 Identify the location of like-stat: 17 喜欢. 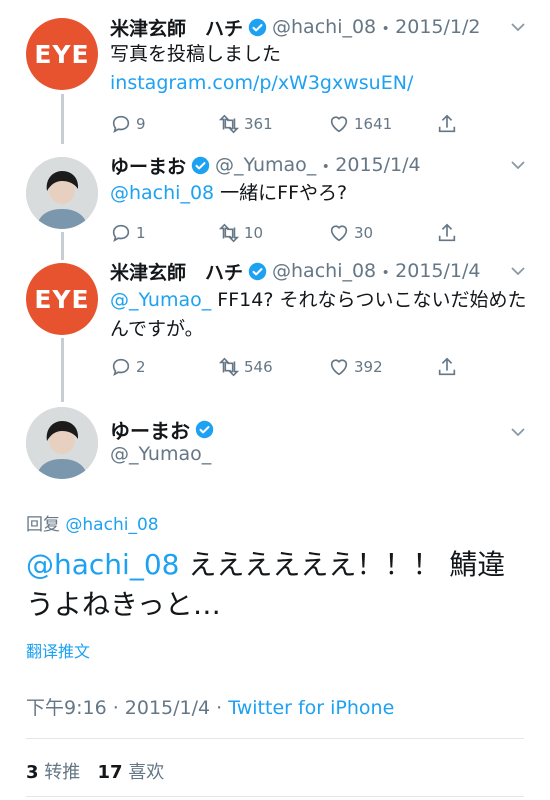
(130, 772).